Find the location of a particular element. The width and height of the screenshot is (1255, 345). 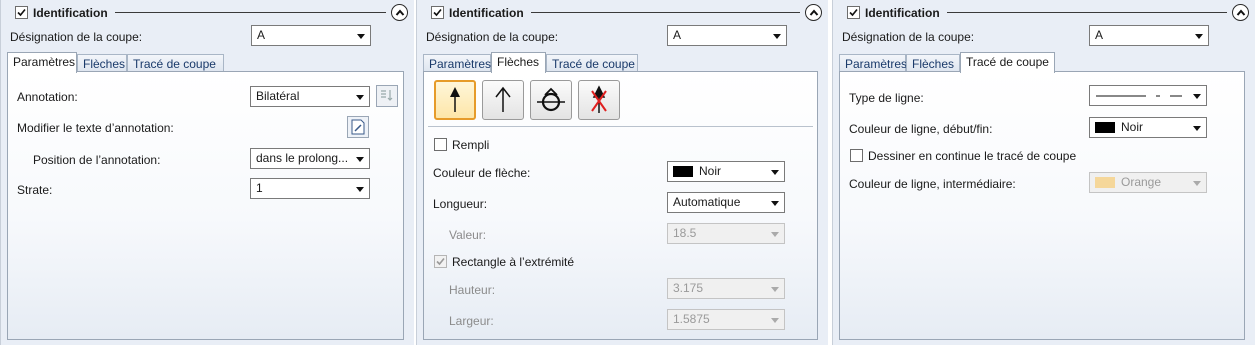

couleur-debut-select: Noir is located at coordinates (1148, 127).